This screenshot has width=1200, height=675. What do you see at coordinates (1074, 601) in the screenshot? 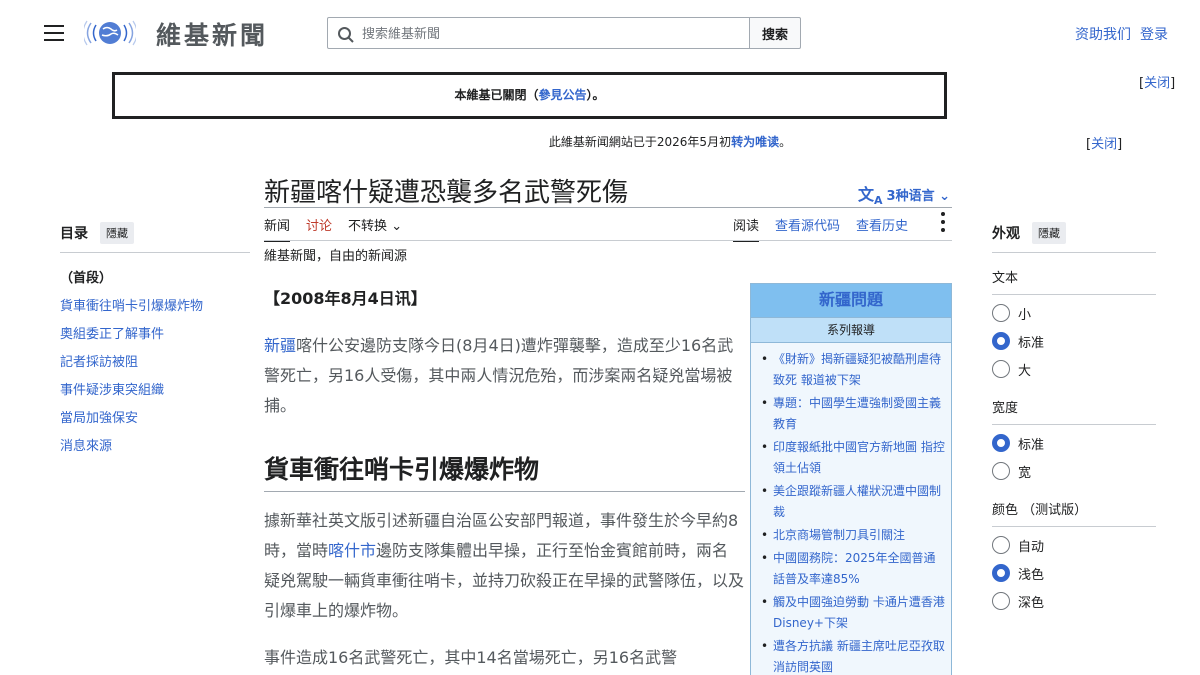
I see `color-option: 深色` at bounding box center [1074, 601].